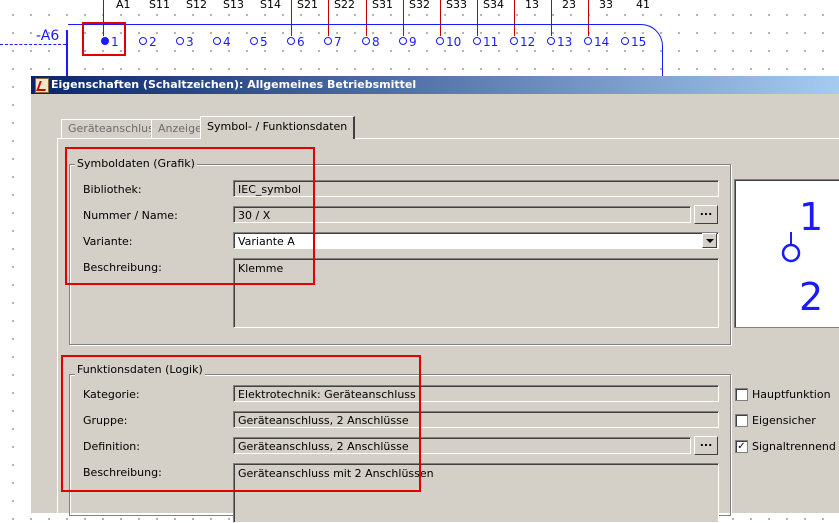  Describe the element at coordinates (419, 5) in the screenshot. I see `terminal-label: S32` at that location.